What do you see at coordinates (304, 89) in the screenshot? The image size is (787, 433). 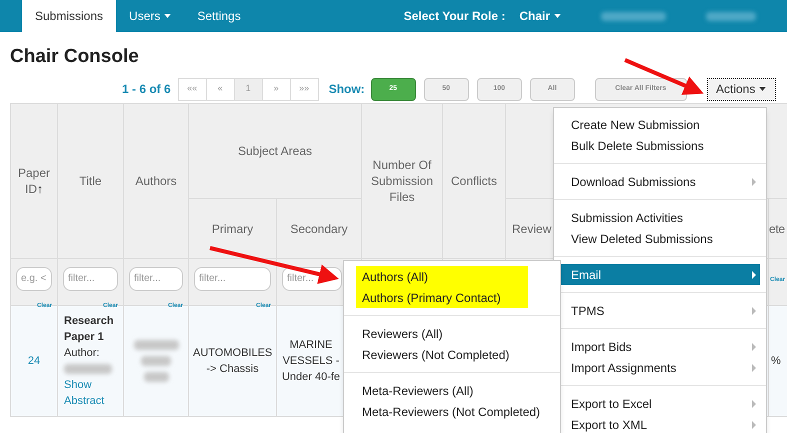 I see `page-button: »»` at bounding box center [304, 89].